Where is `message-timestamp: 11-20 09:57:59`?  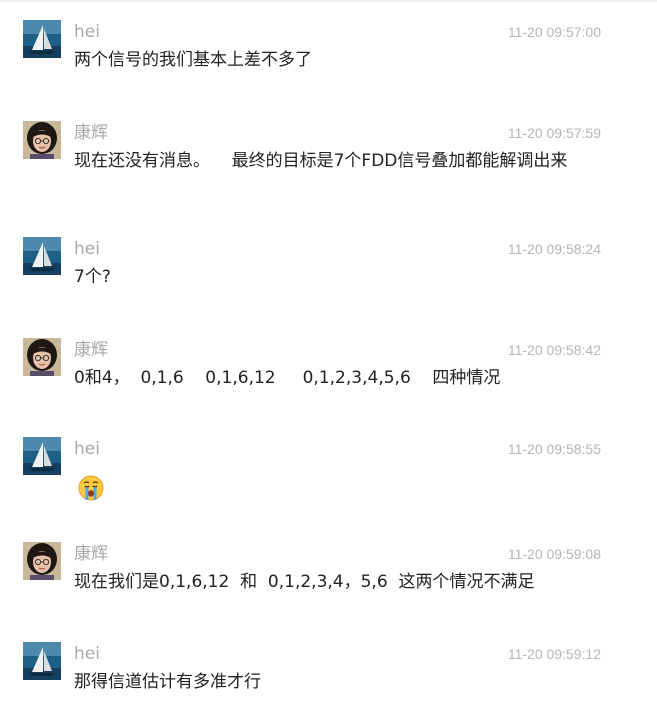
message-timestamp: 11-20 09:57:59 is located at coordinates (554, 133).